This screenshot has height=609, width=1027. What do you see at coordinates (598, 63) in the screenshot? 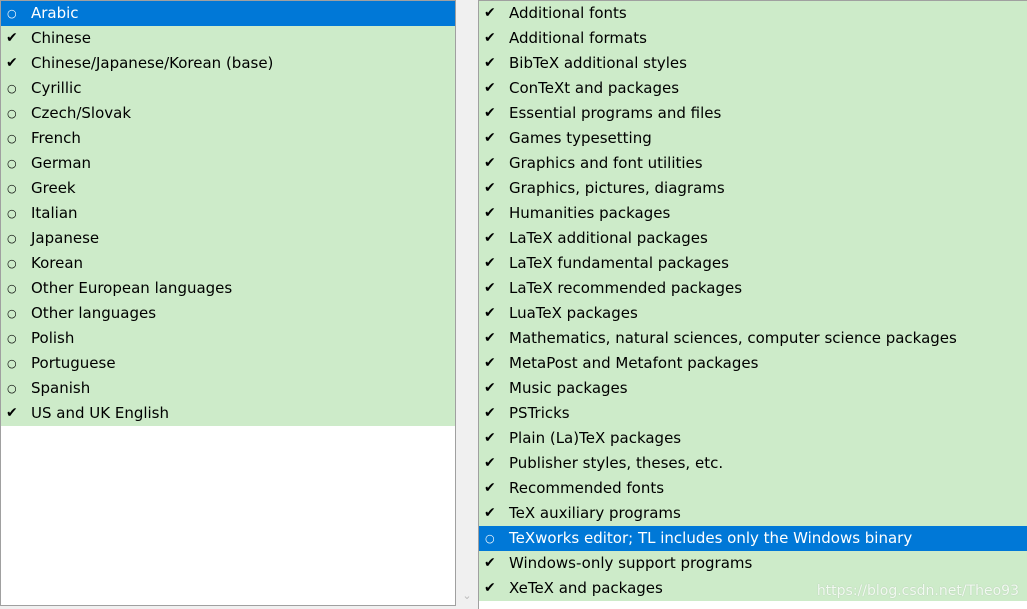
I see `list-item-label: BibTeX additional styles` at bounding box center [598, 63].